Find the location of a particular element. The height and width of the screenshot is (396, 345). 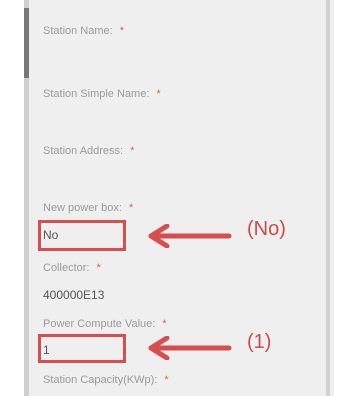

right-scrollbar is located at coordinates (328, 198).